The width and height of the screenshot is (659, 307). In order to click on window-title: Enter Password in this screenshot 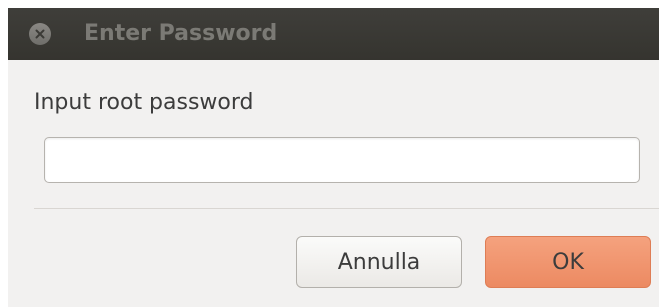, I will do `click(181, 33)`.